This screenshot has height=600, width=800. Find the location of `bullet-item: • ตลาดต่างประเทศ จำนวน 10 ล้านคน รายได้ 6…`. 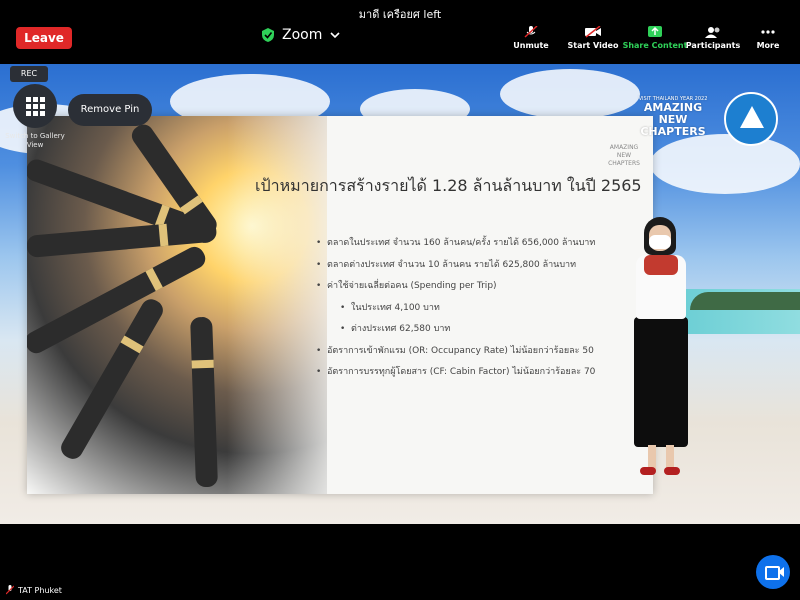

bullet-item: • ตลาดต่างประเทศ จำนวน 10 ล้านคน รายได้ 6… is located at coordinates (446, 264).